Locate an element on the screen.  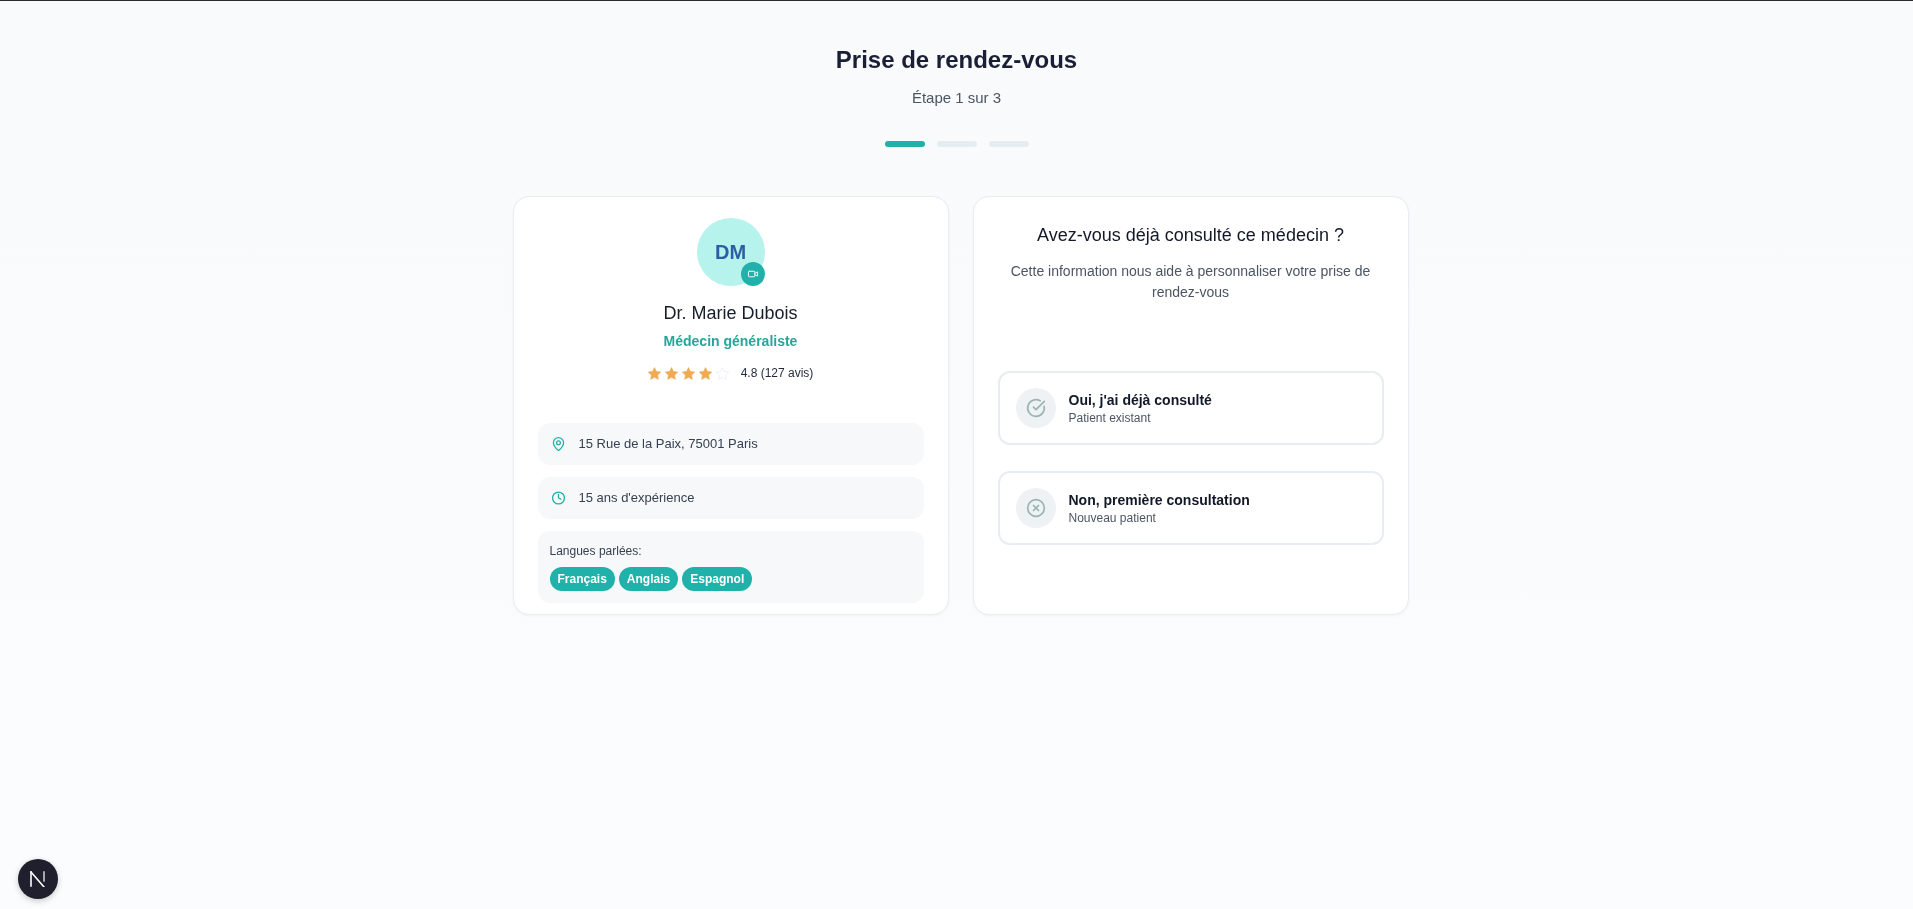
doctor-name: Dr. Marie Dubois is located at coordinates (730, 313).